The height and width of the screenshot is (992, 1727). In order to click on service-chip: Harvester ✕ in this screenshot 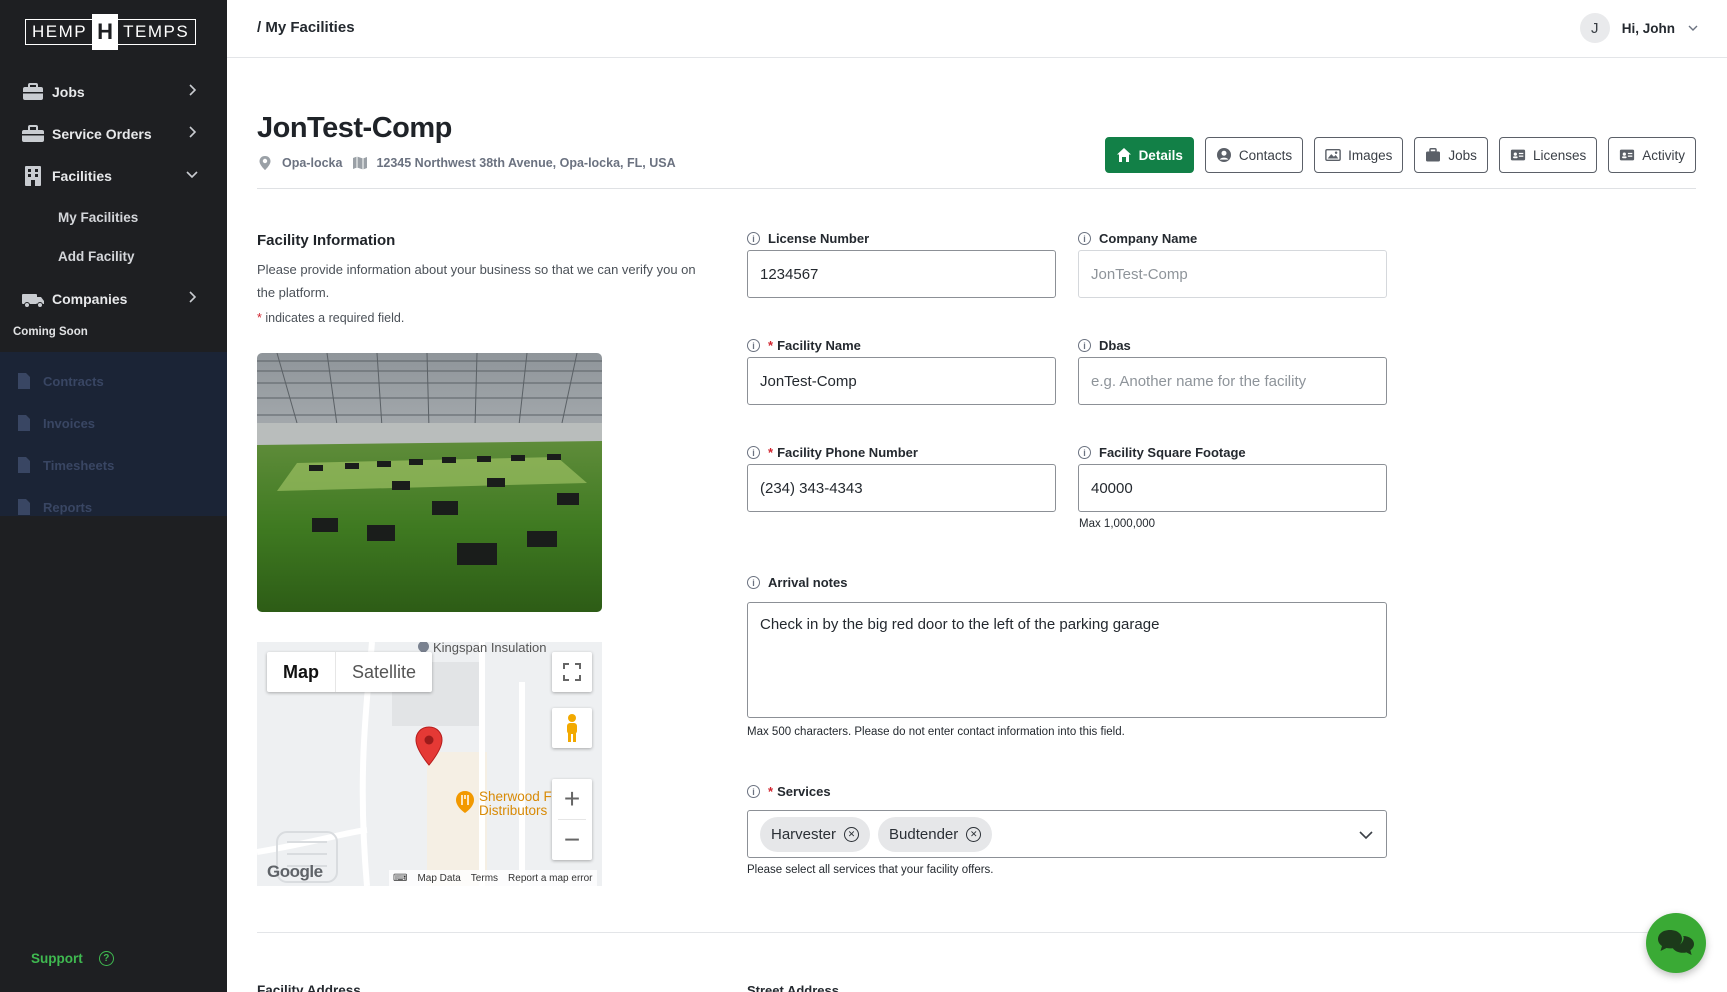, I will do `click(815, 834)`.